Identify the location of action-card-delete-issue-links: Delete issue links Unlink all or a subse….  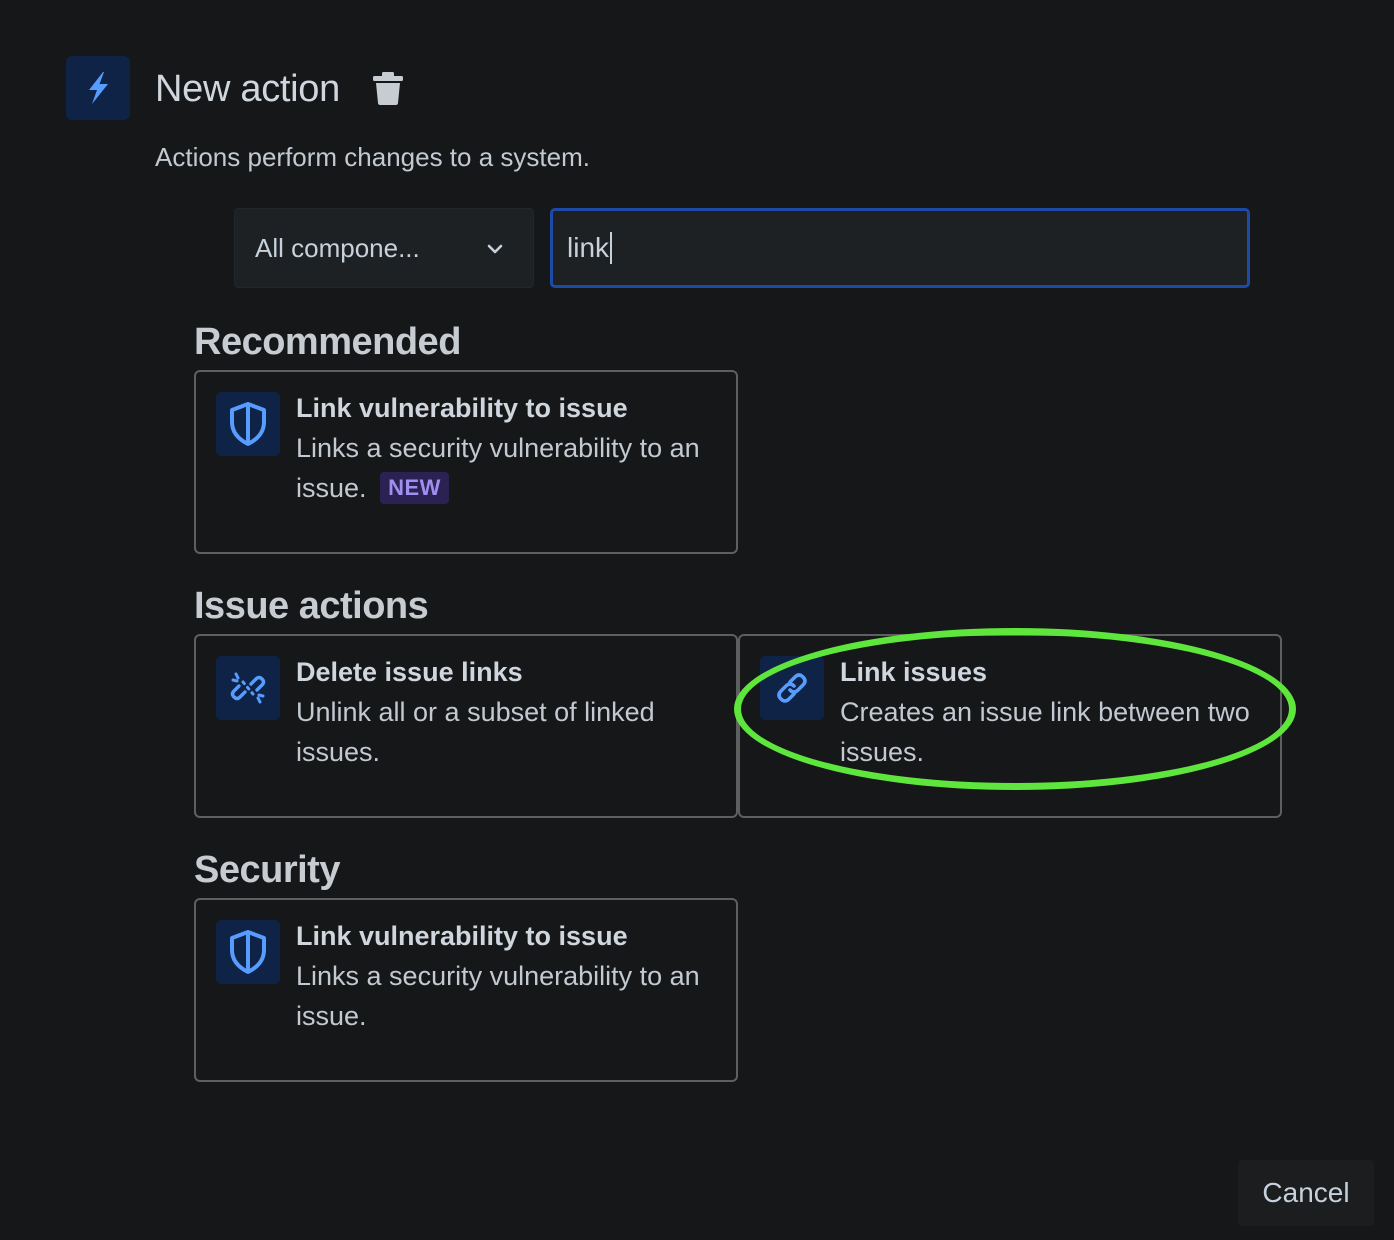
(466, 726).